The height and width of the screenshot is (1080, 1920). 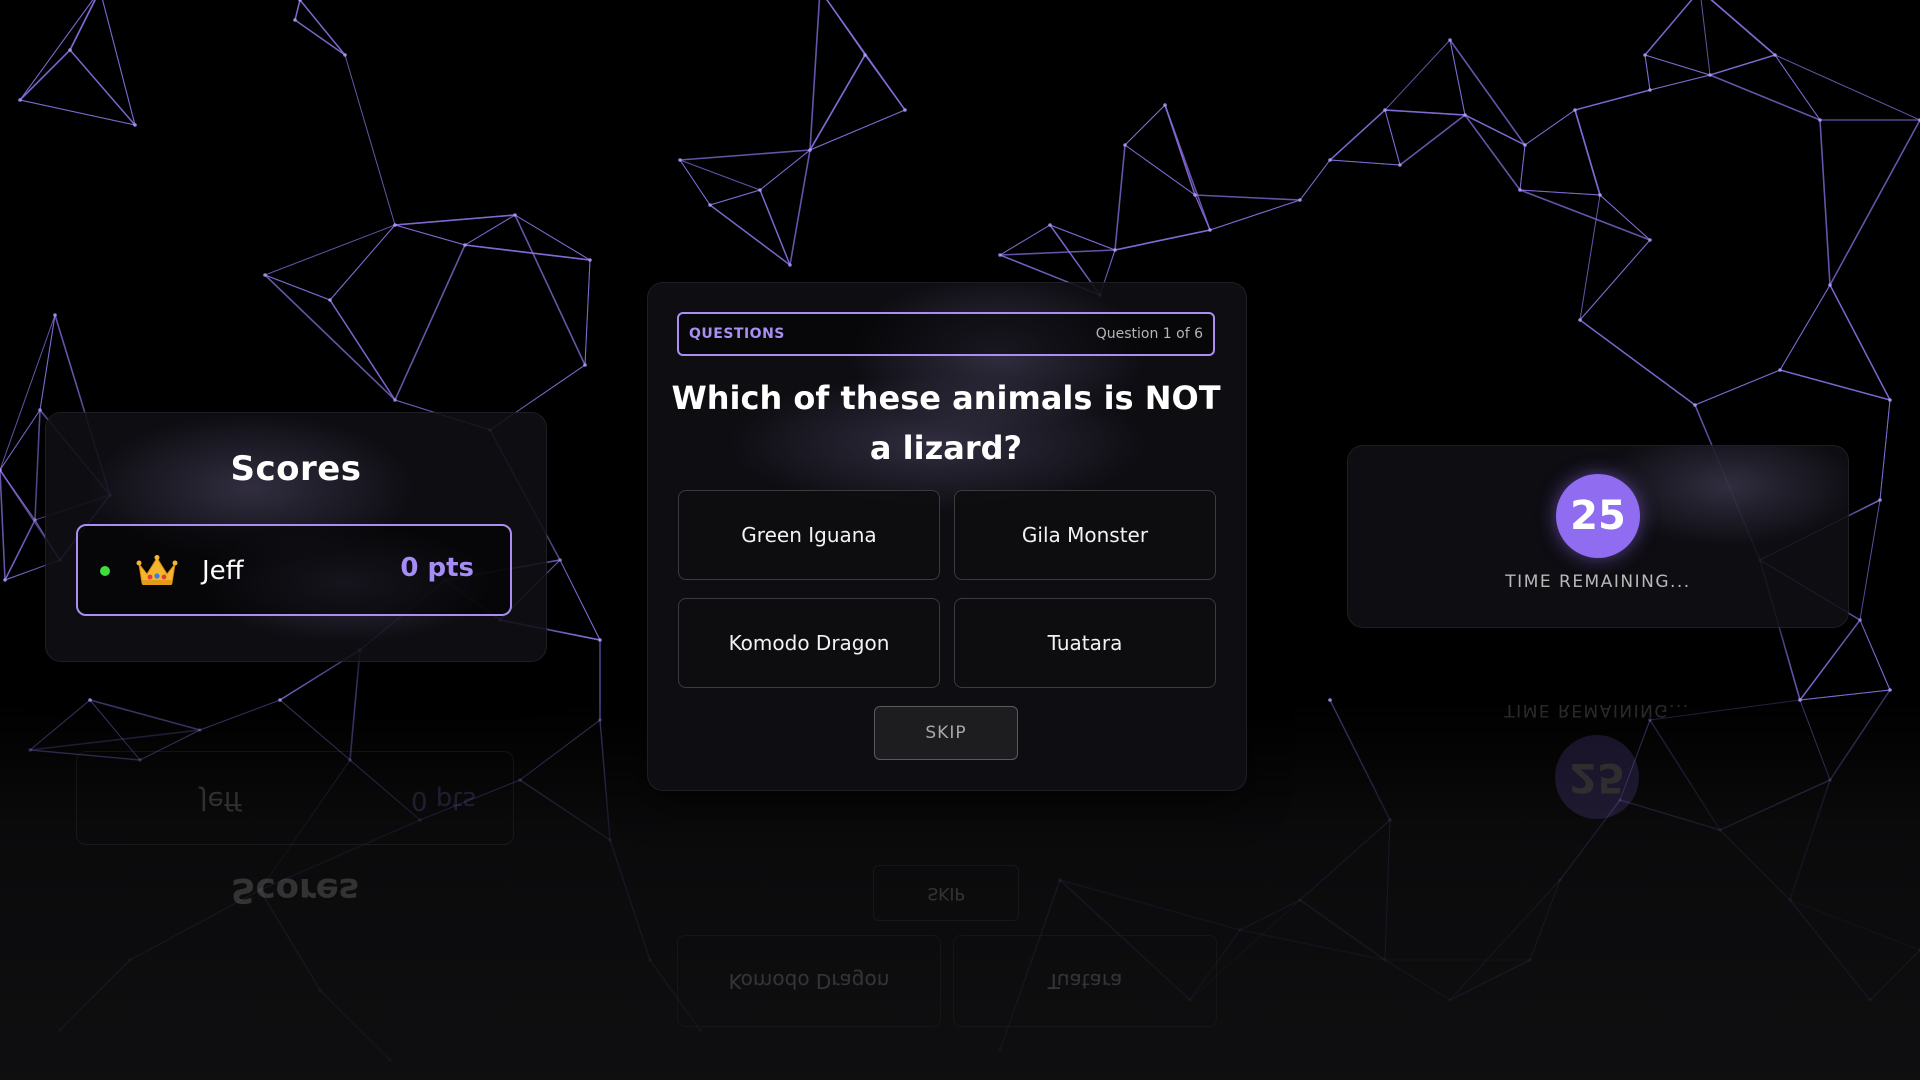 What do you see at coordinates (105, 571) in the screenshot?
I see `online-status-dot` at bounding box center [105, 571].